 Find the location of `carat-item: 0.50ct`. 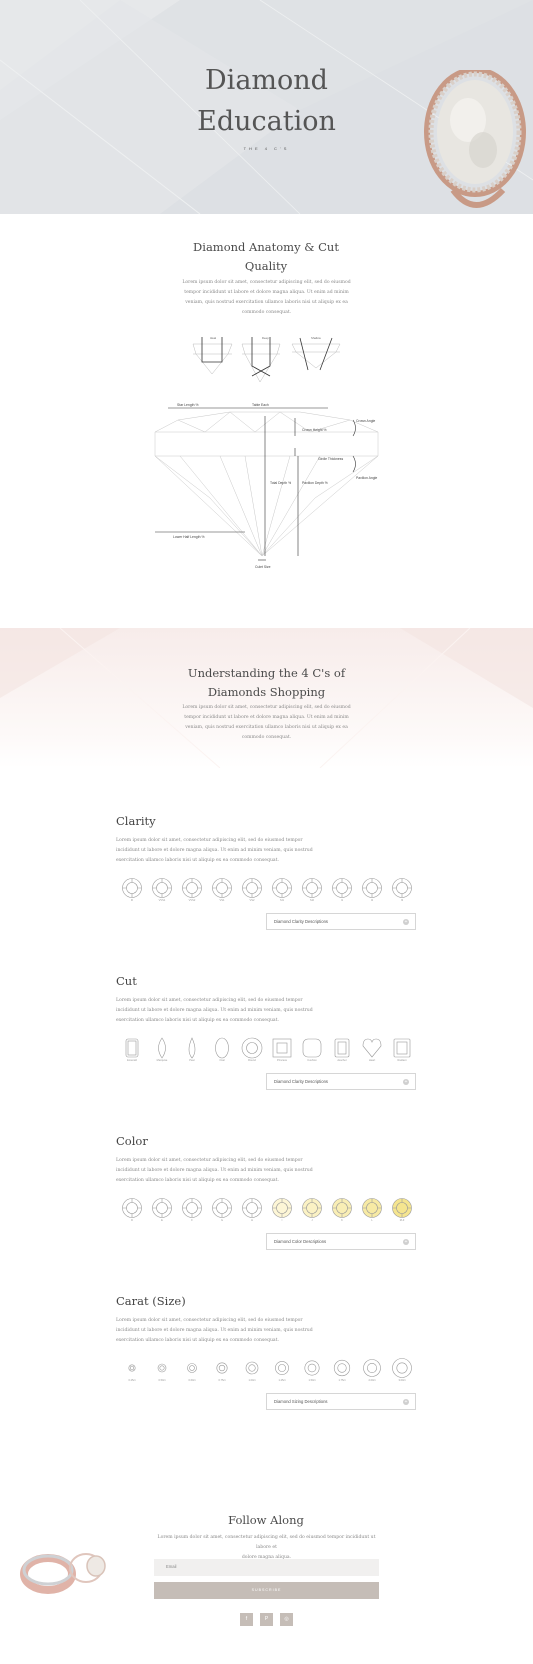

carat-item: 0.50ct is located at coordinates (162, 1375).